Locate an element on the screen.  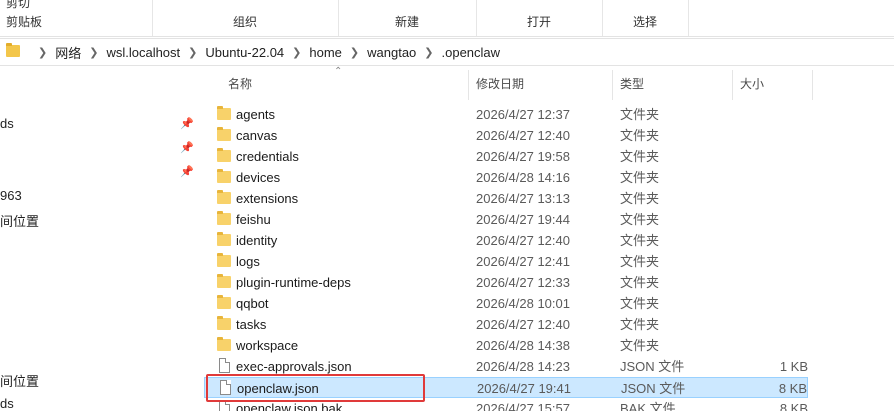
file-row: devices 2026/4/28 14:16 文件夹 is located at coordinates (506, 177).